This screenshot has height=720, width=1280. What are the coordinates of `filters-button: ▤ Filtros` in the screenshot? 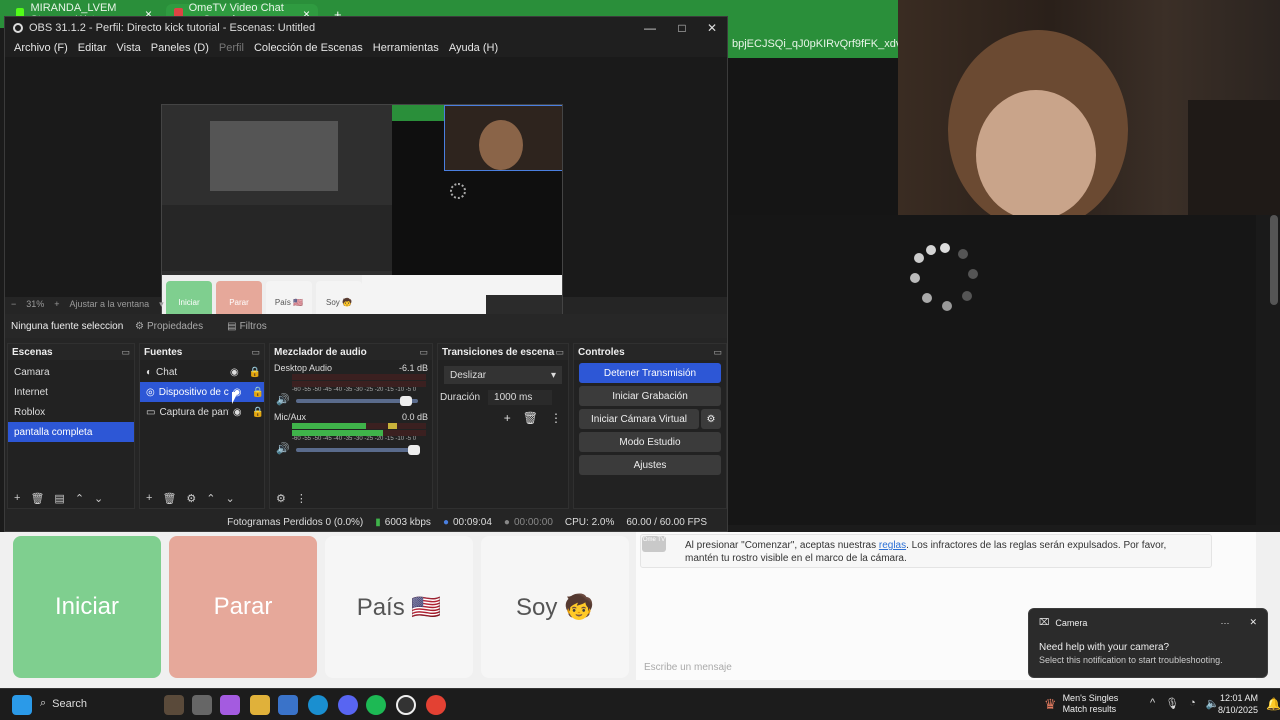 It's located at (247, 326).